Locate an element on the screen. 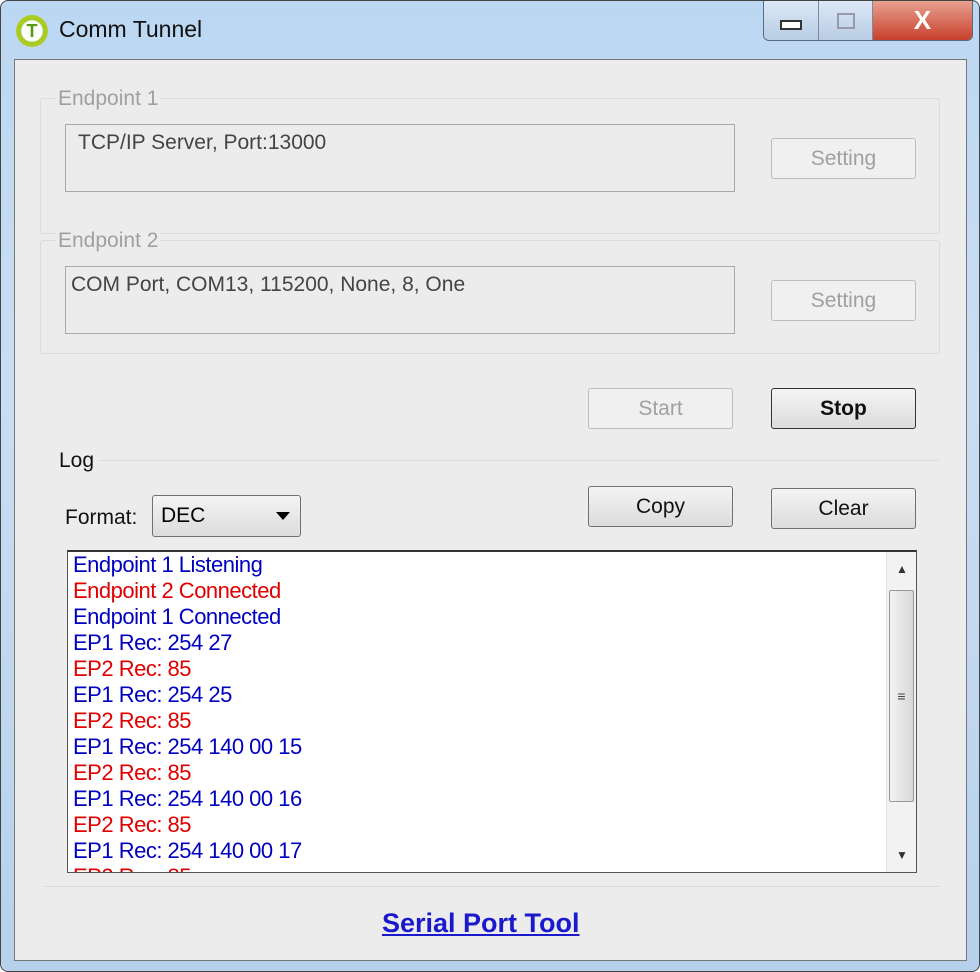 This screenshot has height=972, width=980. format-value: DEC is located at coordinates (183, 515).